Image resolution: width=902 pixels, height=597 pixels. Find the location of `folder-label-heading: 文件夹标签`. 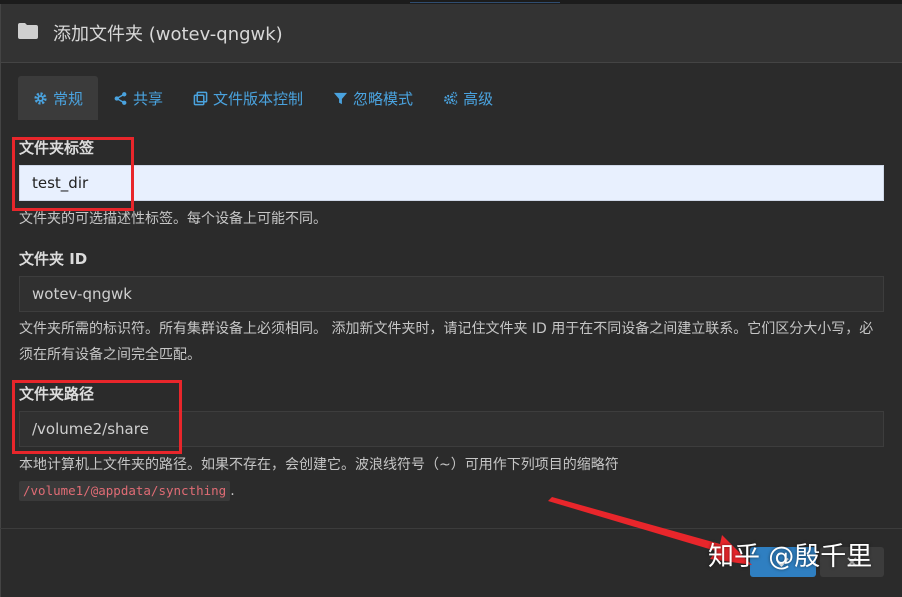

folder-label-heading: 文件夹标签 is located at coordinates (57, 148).